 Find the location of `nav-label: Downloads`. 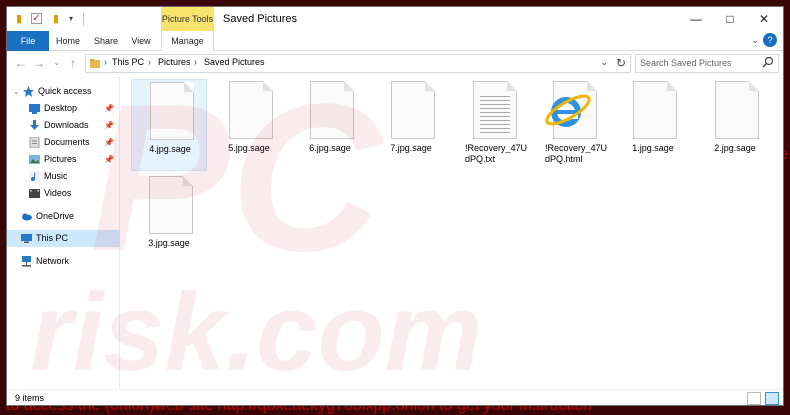

nav-label: Downloads is located at coordinates (66, 125).